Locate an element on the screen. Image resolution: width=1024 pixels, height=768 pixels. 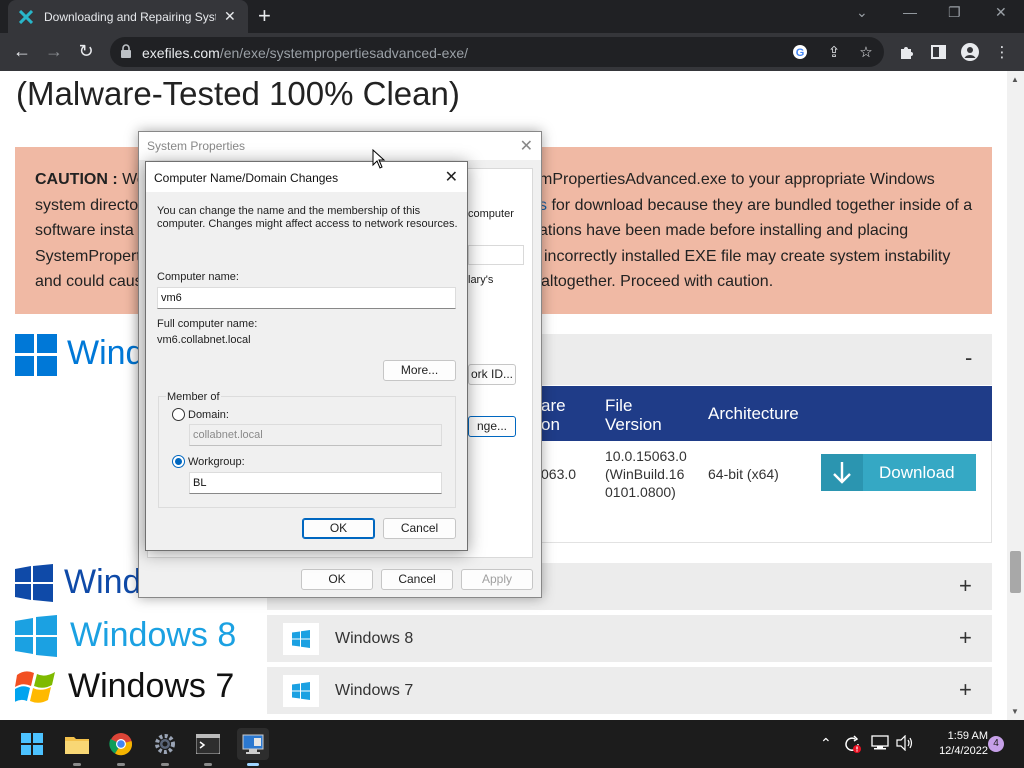
windows-start-icon is located at coordinates (32, 744).